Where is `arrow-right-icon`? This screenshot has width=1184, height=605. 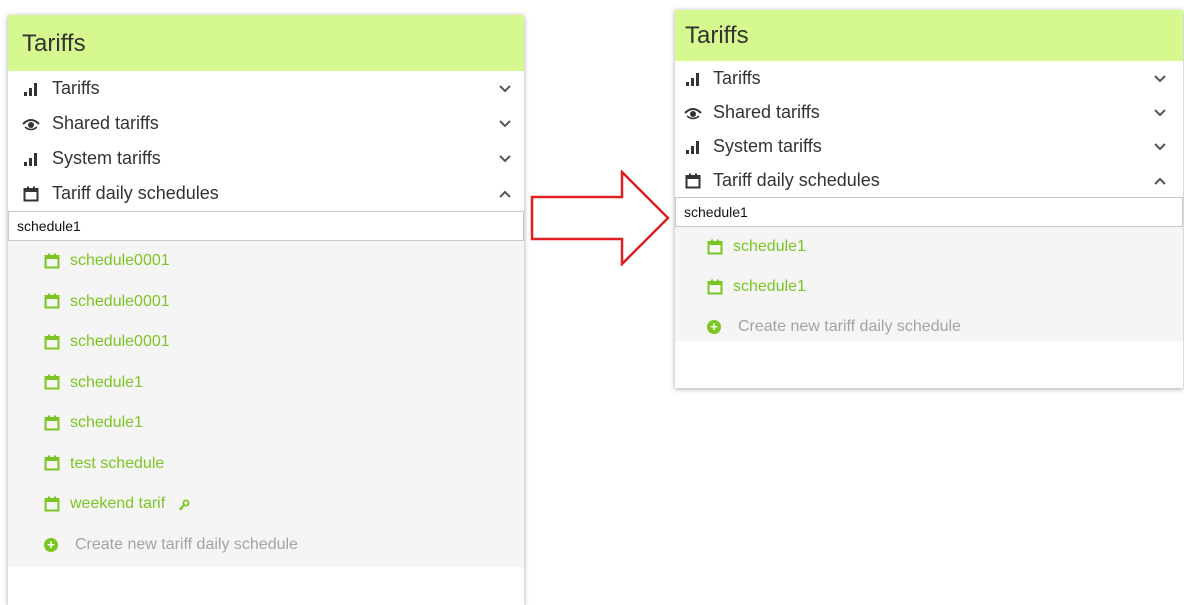 arrow-right-icon is located at coordinates (600, 218).